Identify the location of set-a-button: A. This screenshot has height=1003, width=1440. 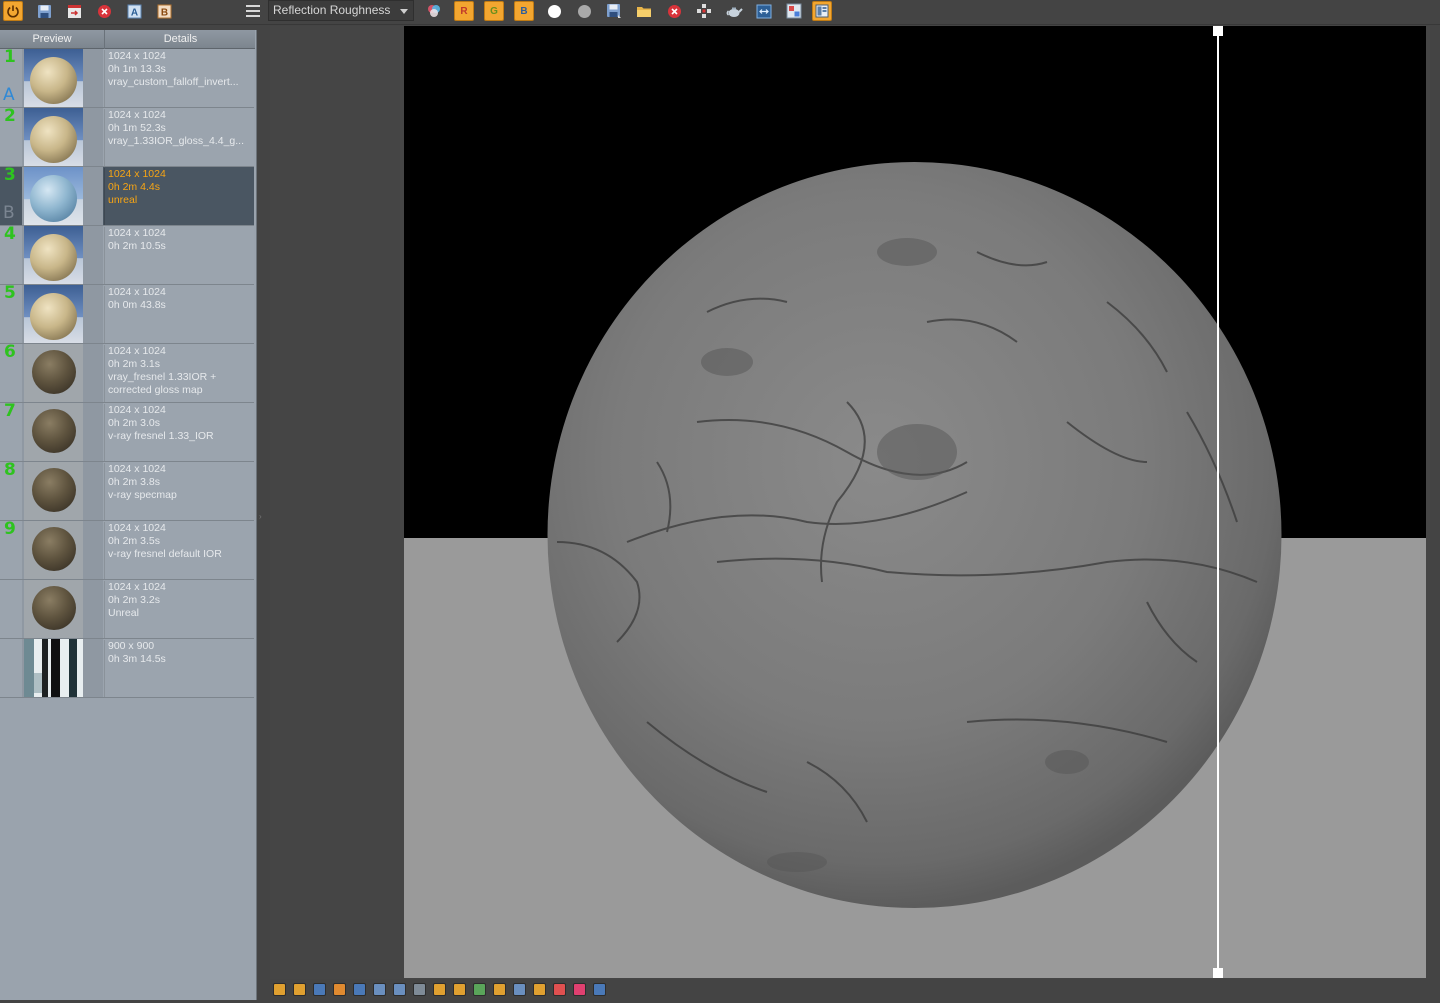
(134, 11).